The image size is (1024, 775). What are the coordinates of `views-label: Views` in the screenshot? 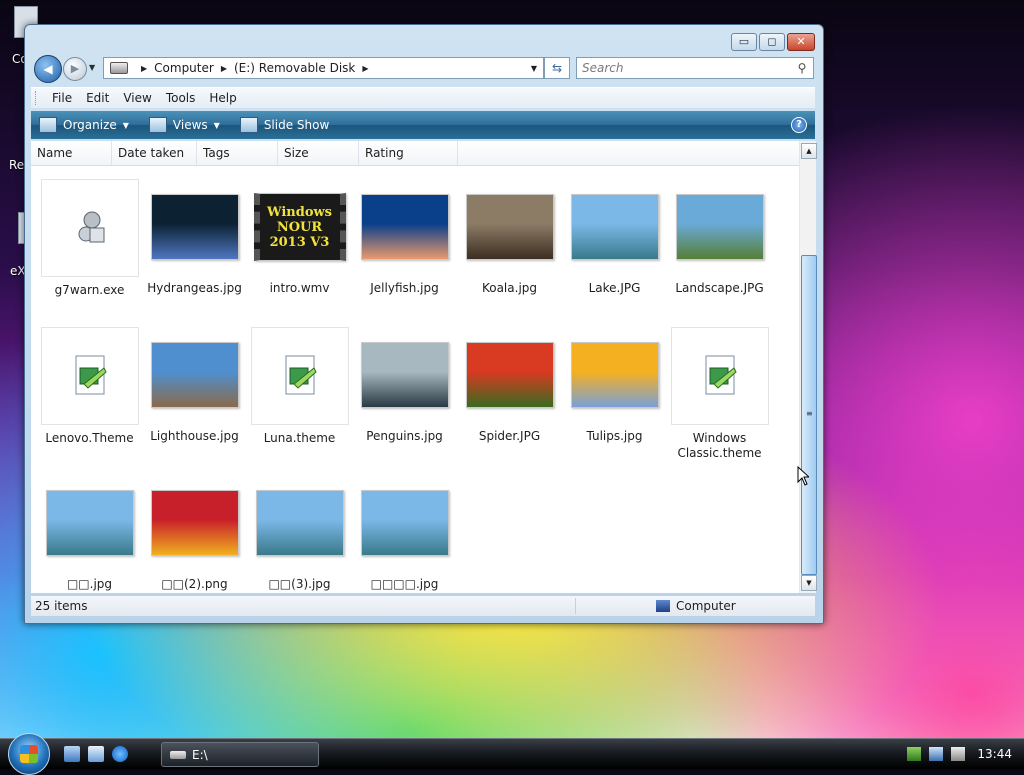 It's located at (190, 125).